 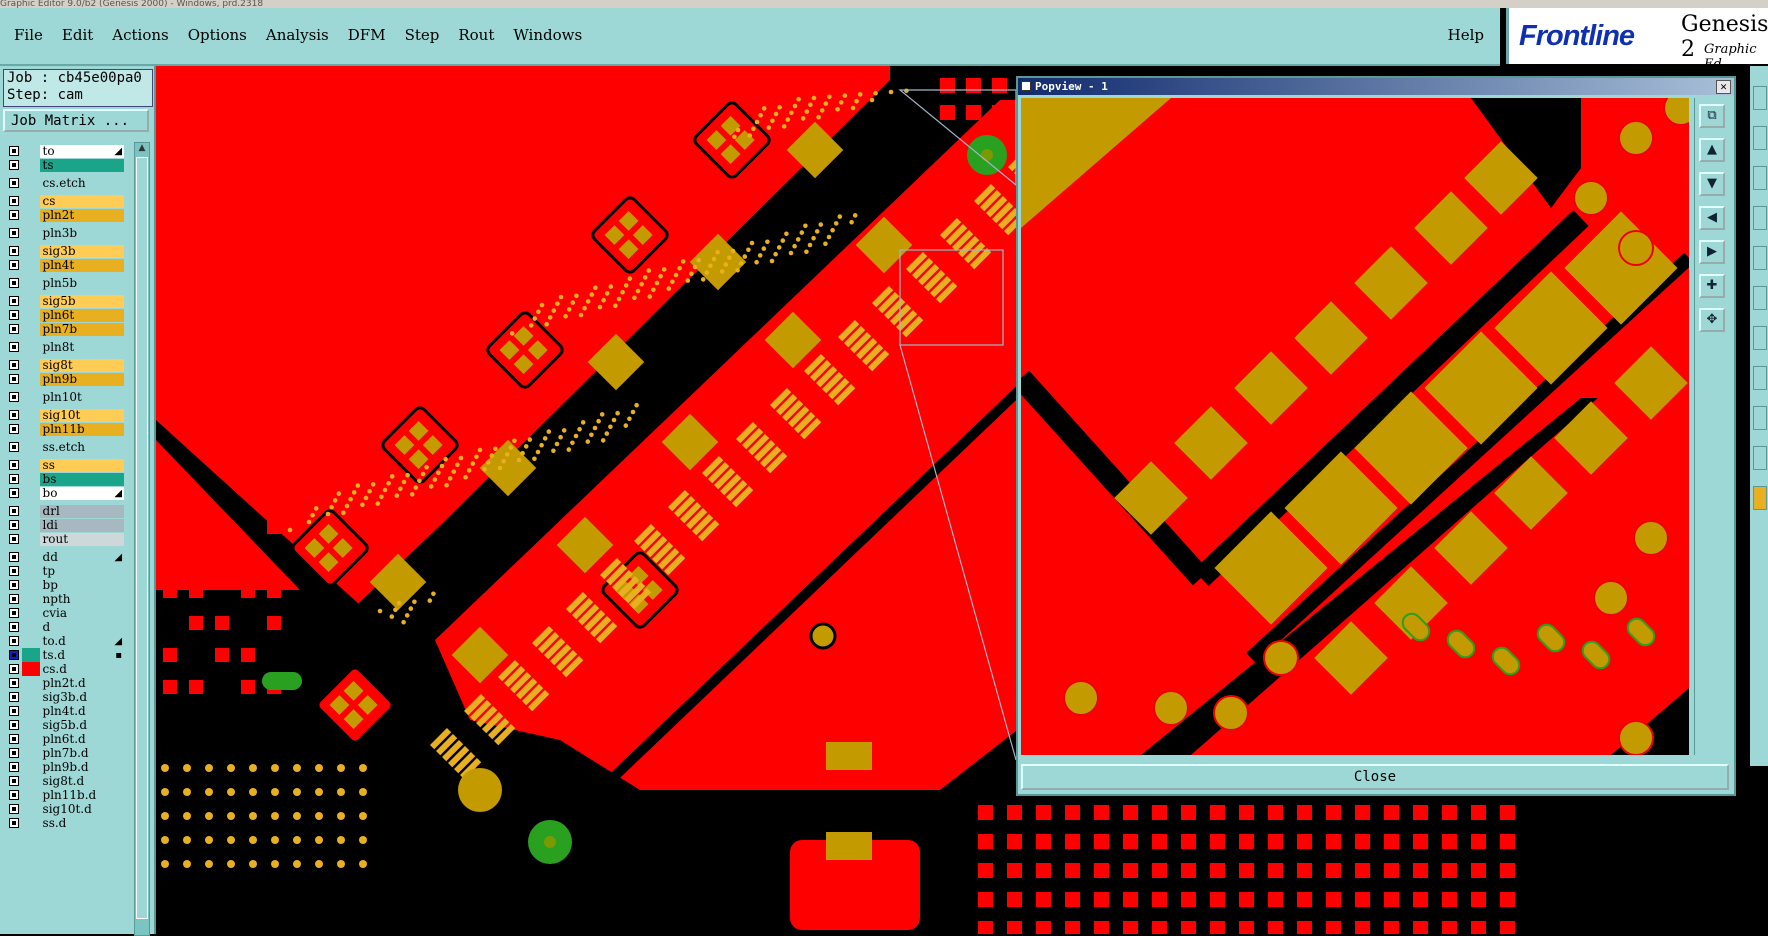 What do you see at coordinates (82, 767) in the screenshot?
I see `layer-name: pln9b.d` at bounding box center [82, 767].